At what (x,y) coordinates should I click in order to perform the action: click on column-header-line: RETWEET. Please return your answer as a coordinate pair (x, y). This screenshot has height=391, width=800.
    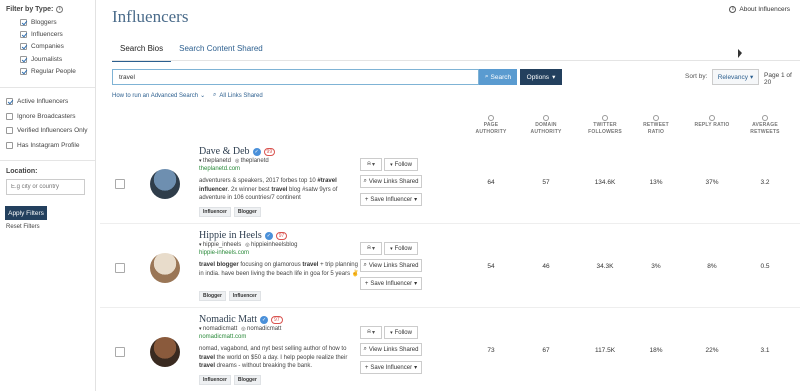
    Looking at the image, I should click on (656, 125).